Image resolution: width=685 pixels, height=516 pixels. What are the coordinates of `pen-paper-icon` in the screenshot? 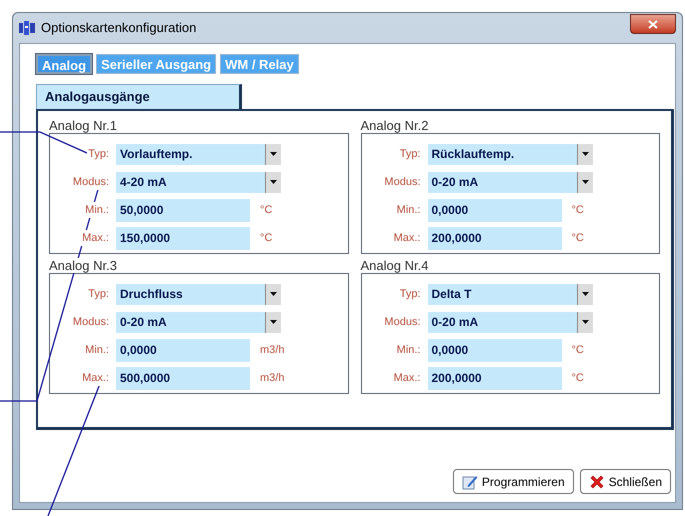 It's located at (470, 482).